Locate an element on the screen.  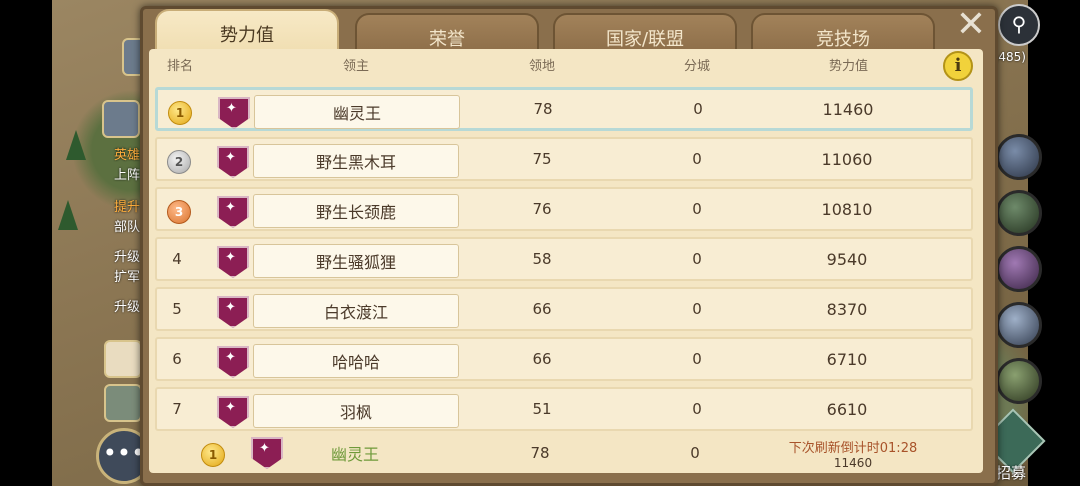
territory-value: 58 is located at coordinates (542, 259).